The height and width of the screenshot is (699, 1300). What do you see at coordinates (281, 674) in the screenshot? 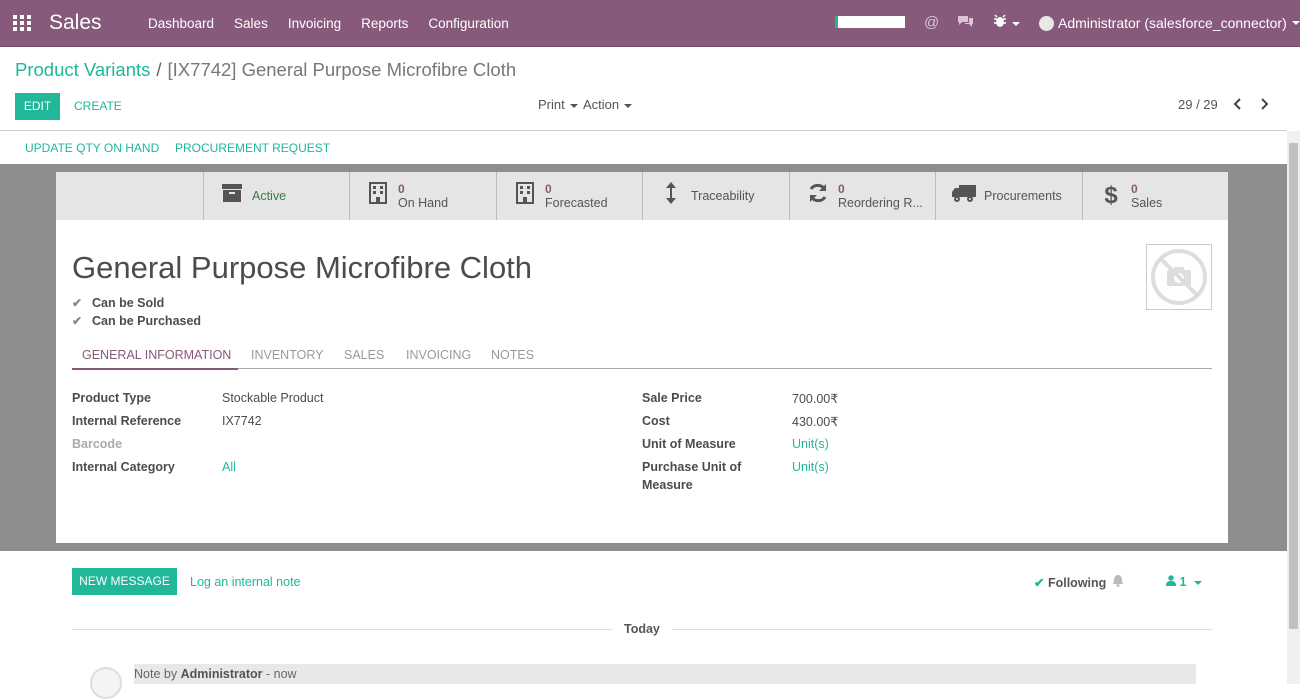
I see `note-time: - now` at bounding box center [281, 674].